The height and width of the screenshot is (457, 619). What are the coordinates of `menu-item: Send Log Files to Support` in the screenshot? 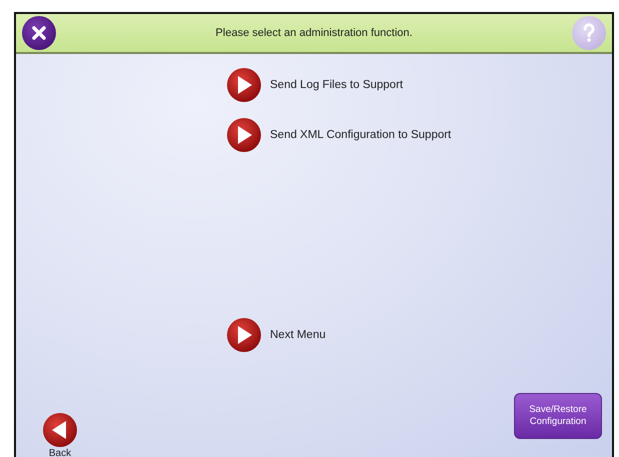 It's located at (419, 85).